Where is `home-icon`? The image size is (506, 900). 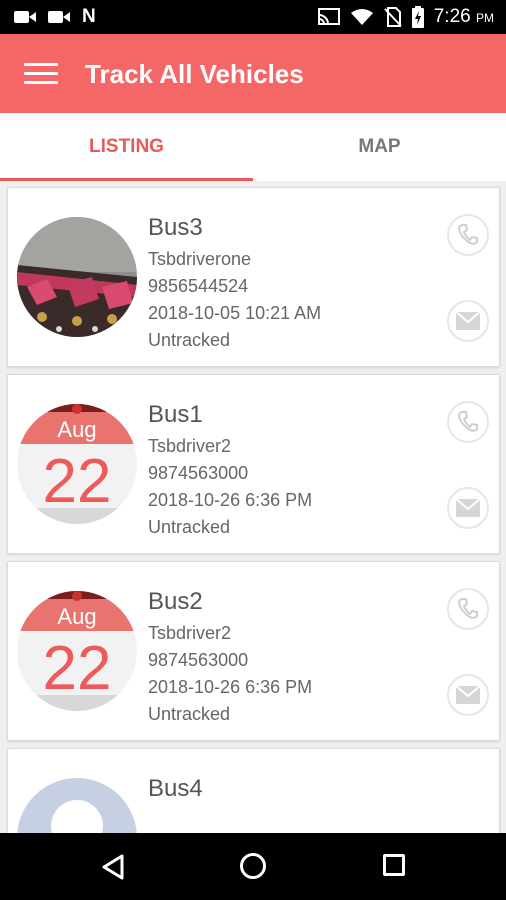
home-icon is located at coordinates (253, 866).